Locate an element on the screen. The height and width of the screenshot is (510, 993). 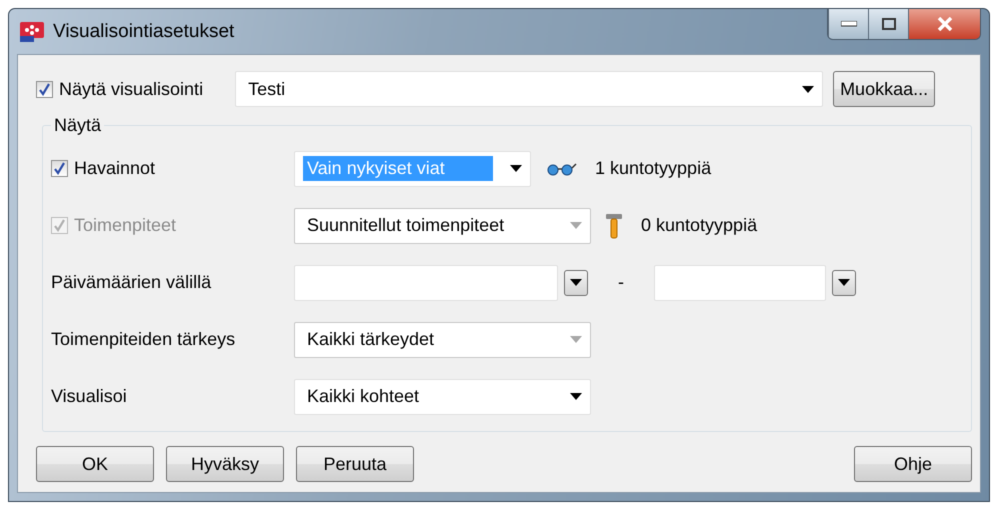
close-button is located at coordinates (944, 24).